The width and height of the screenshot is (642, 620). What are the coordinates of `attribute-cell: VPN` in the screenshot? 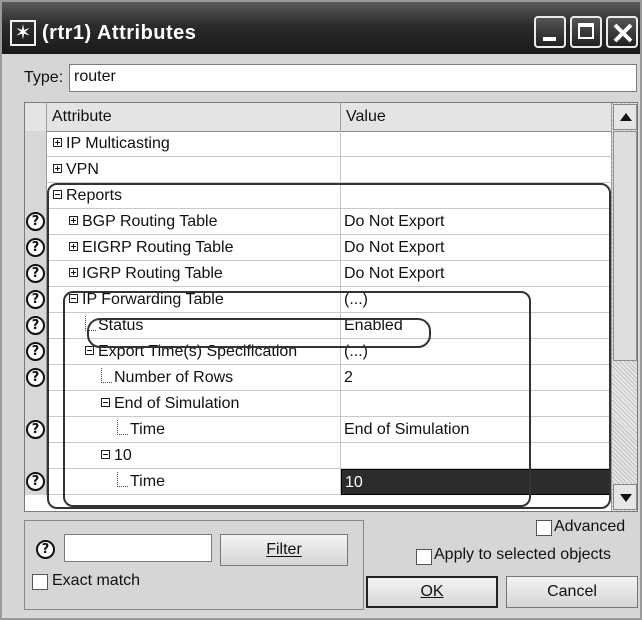 It's located at (194, 170).